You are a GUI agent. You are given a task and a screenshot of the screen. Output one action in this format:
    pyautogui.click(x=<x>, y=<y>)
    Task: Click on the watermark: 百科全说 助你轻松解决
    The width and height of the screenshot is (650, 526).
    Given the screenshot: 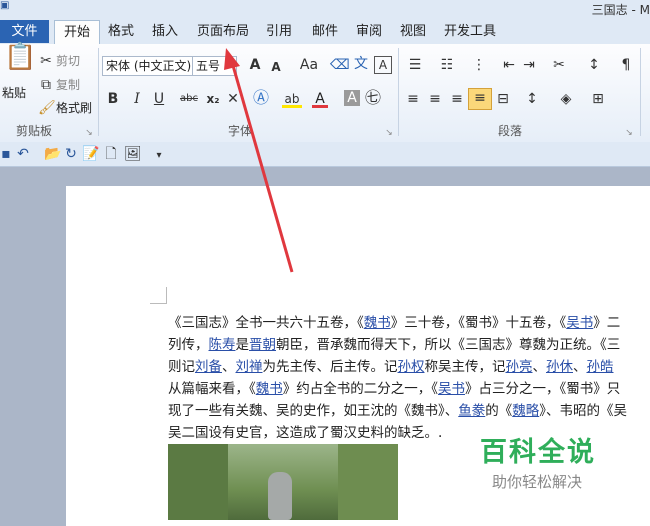 What is the action you would take?
    pyautogui.click(x=545, y=461)
    